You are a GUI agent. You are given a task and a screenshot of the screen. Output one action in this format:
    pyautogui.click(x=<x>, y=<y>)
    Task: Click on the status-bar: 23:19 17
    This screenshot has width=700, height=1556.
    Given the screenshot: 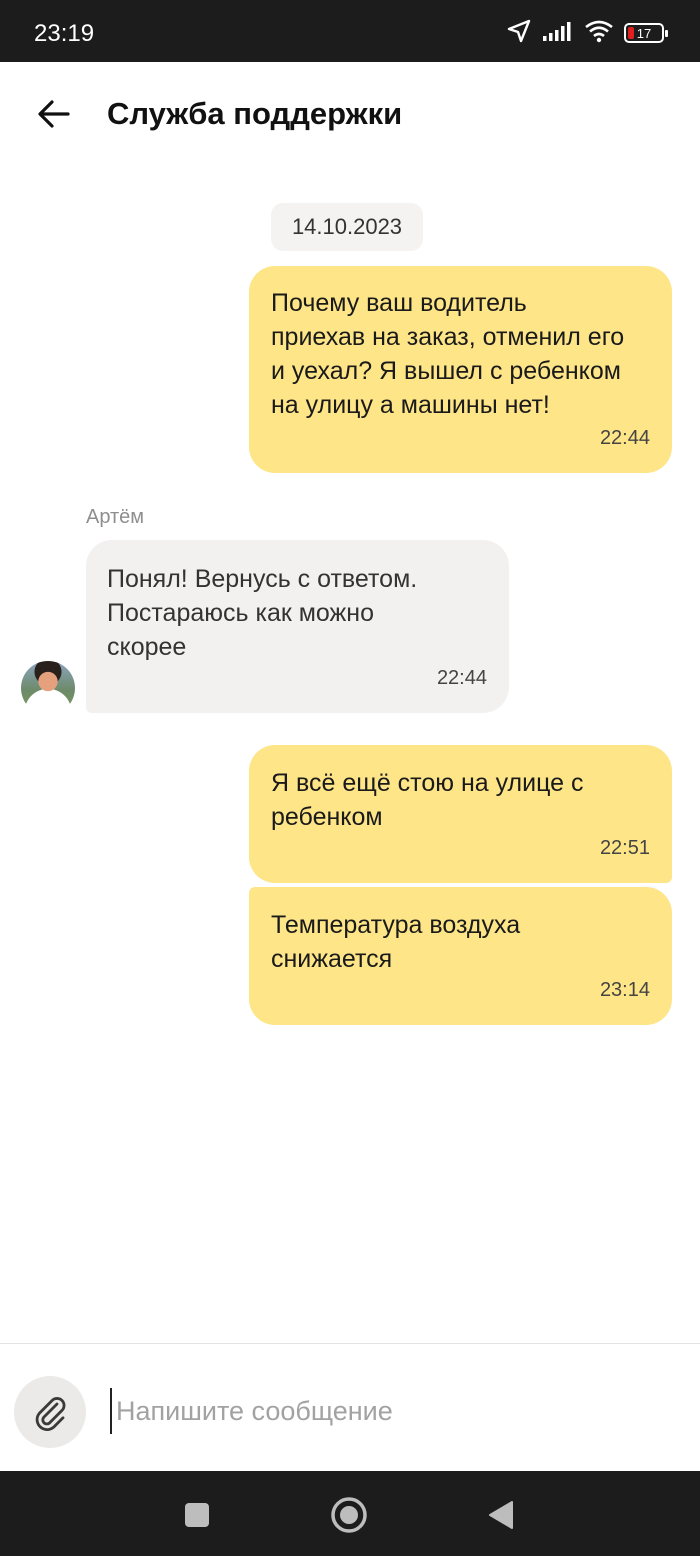 What is the action you would take?
    pyautogui.click(x=350, y=31)
    